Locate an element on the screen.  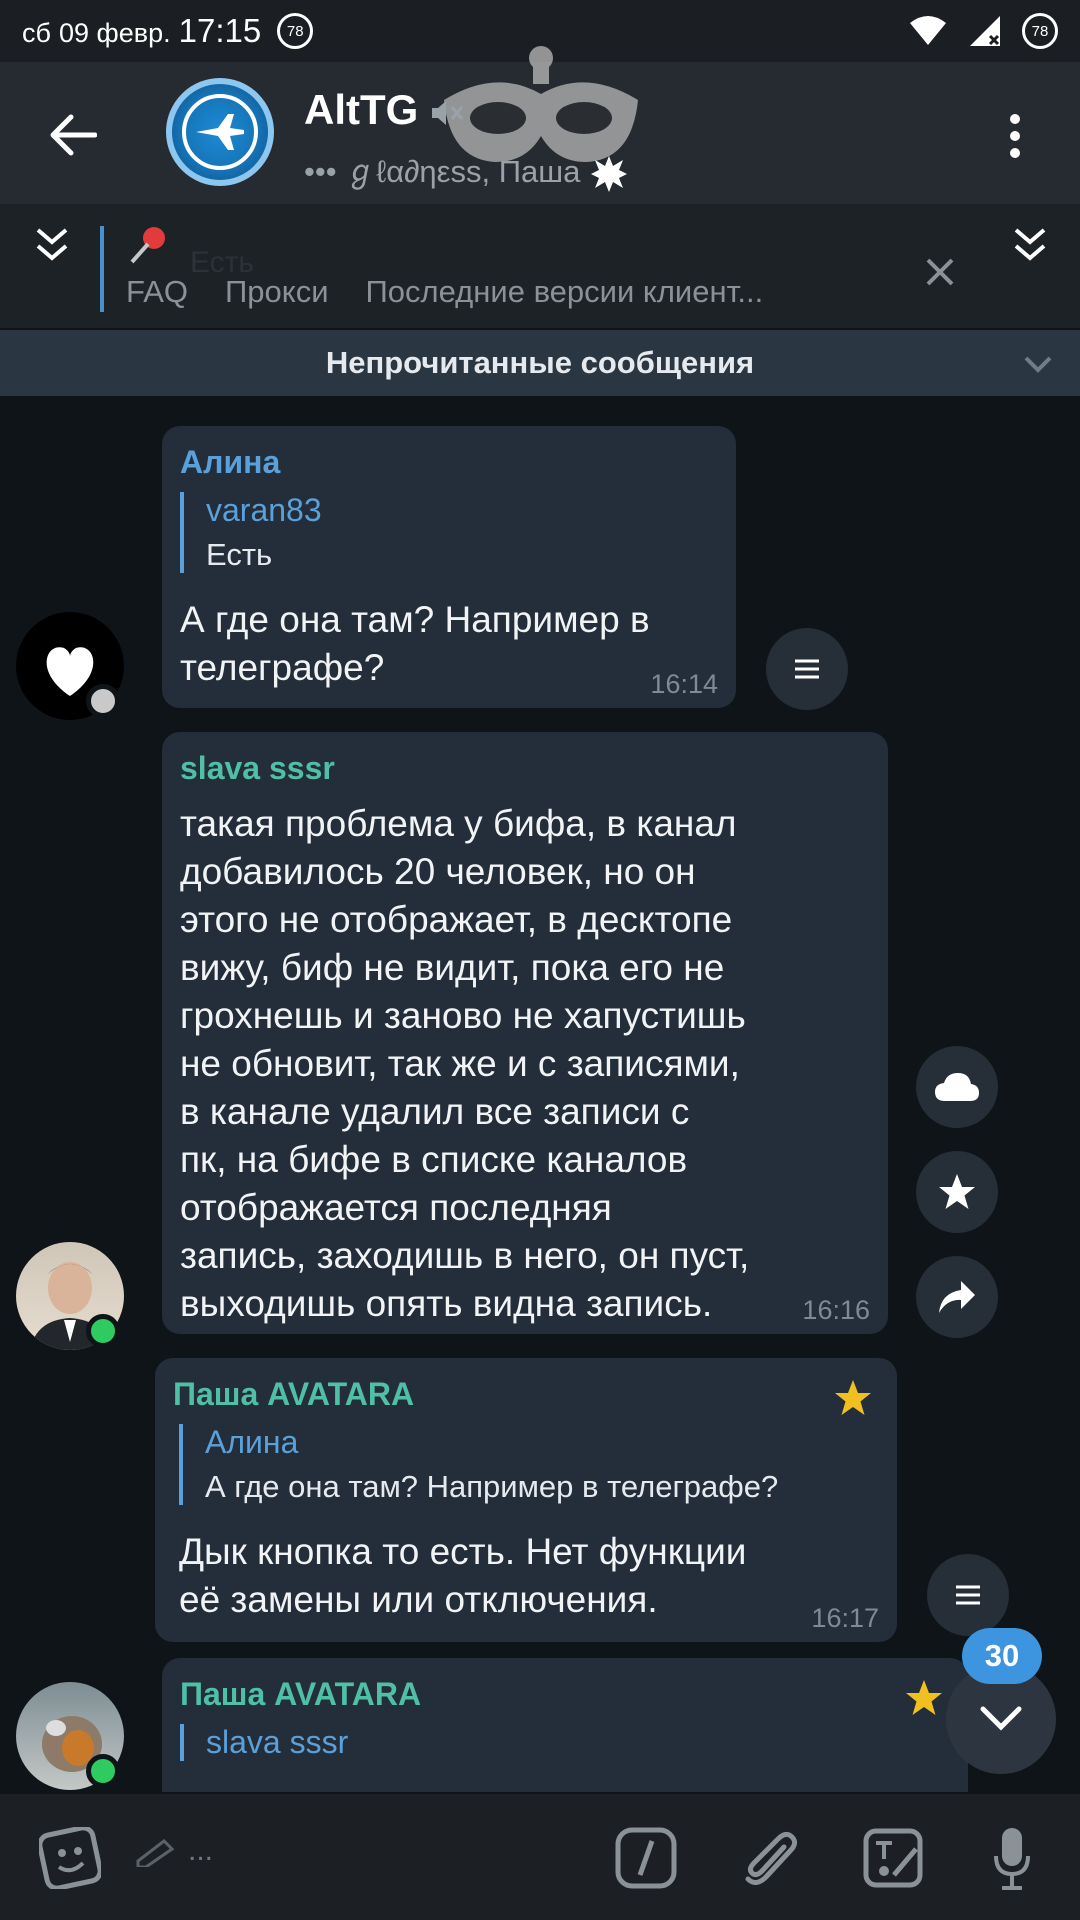
message-line: А где она там? Например в is located at coordinates (415, 619).